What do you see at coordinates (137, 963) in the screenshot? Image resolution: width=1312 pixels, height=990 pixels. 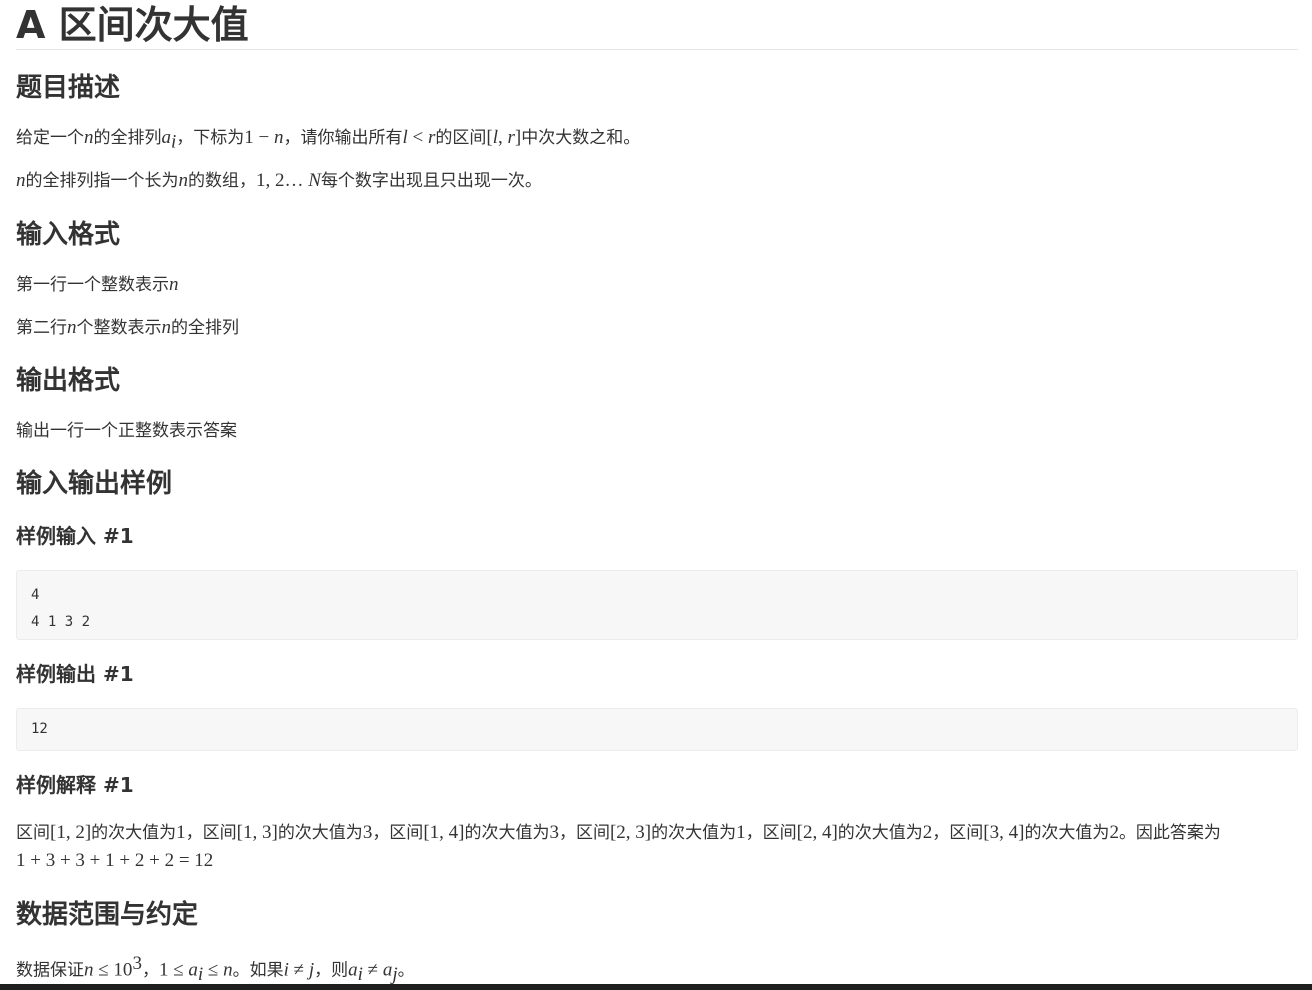 I see `math-superscript: 3` at bounding box center [137, 963].